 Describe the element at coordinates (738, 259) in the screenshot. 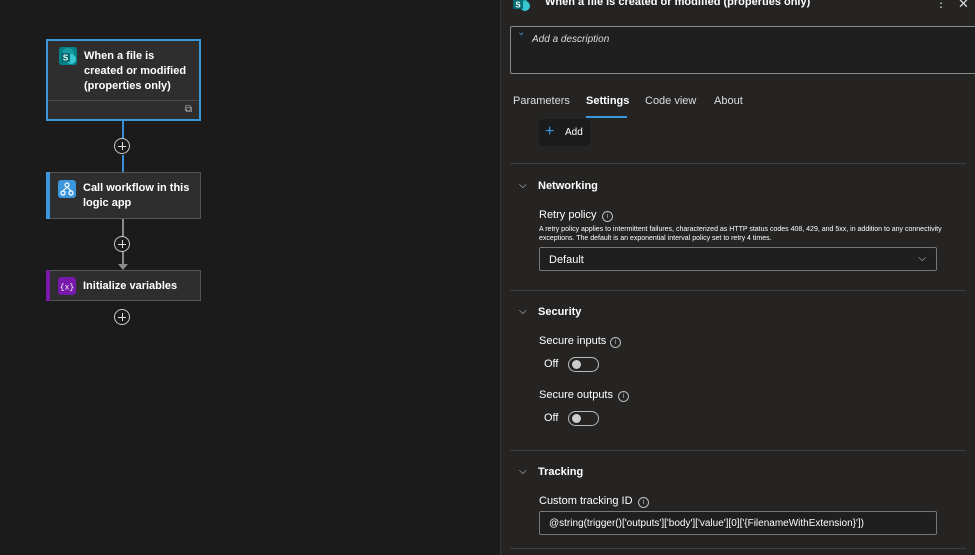

I see `retry-policy-dropdown: Default ⌵` at that location.